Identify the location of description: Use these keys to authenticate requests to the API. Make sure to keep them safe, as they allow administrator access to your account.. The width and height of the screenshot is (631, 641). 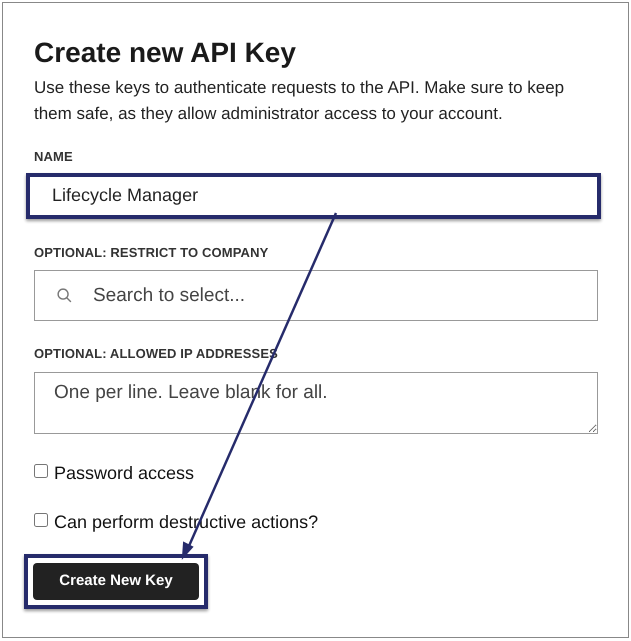
(300, 101).